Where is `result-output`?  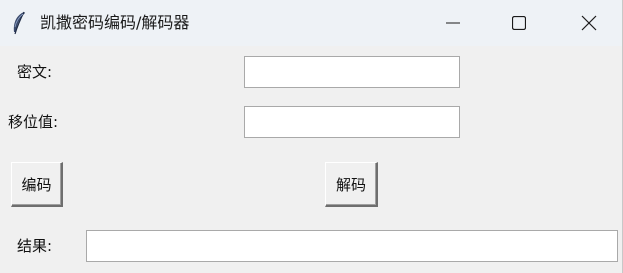
result-output is located at coordinates (352, 246).